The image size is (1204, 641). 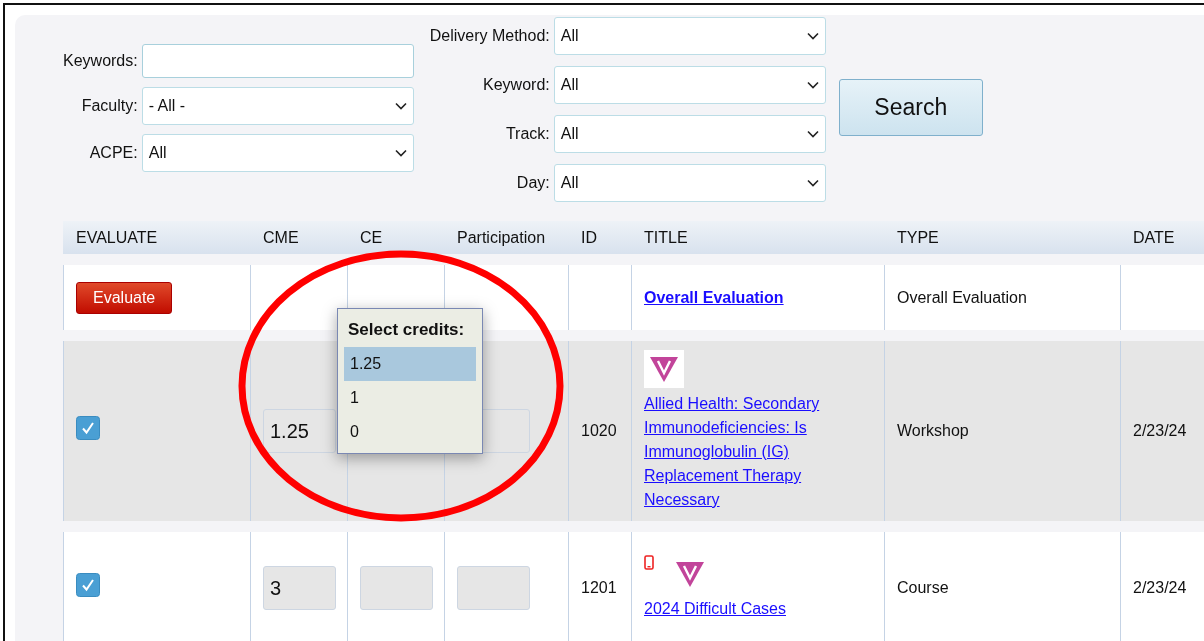 I want to click on field-label: Track:, so click(x=527, y=134).